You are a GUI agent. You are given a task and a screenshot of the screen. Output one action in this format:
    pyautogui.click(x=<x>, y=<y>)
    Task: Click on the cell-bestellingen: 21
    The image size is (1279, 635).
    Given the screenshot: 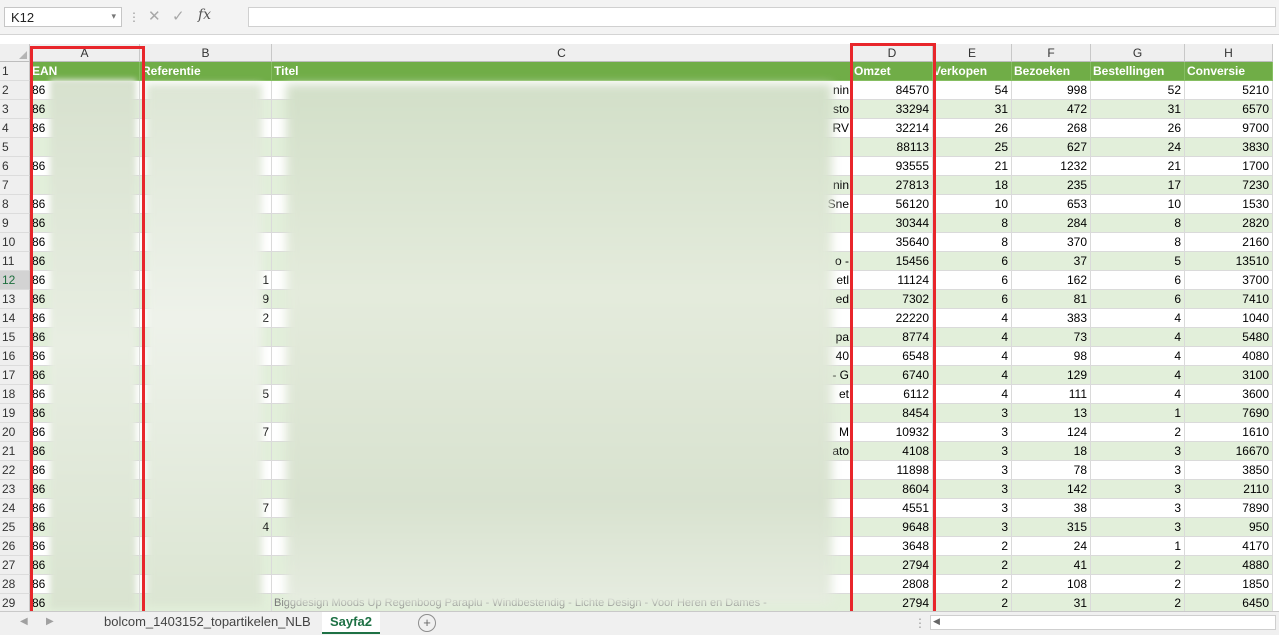 What is the action you would take?
    pyautogui.click(x=1138, y=166)
    